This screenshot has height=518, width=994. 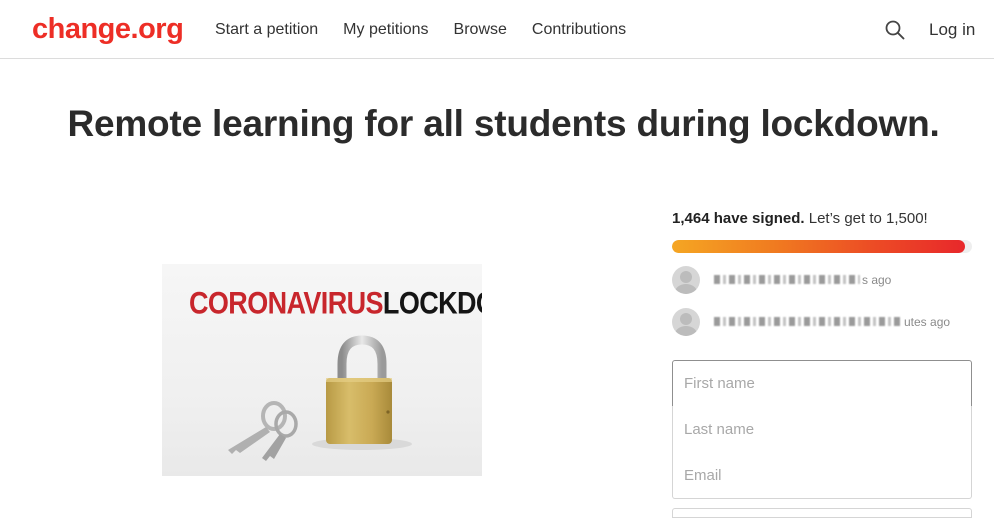 I want to click on signature-progress-bar, so click(x=822, y=246).